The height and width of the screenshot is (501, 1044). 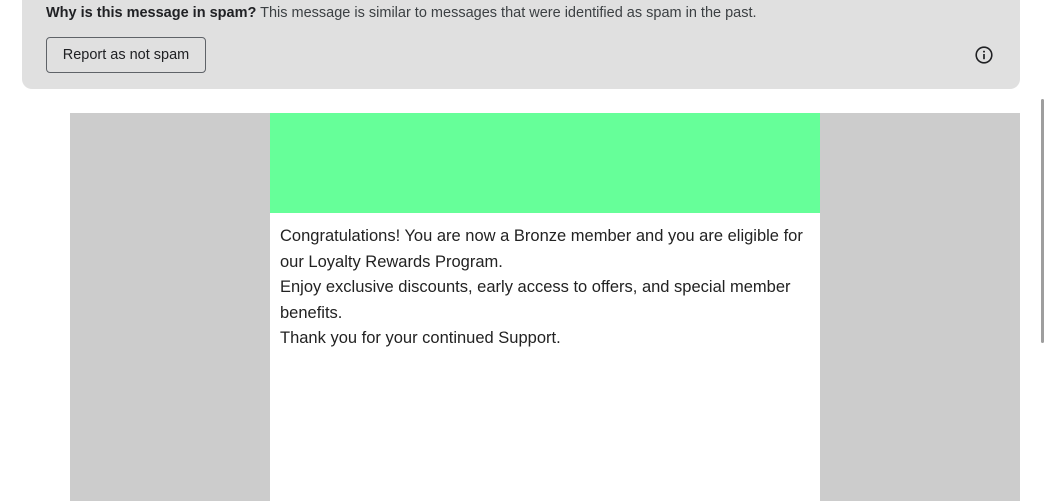 What do you see at coordinates (151, 13) in the screenshot?
I see `spam-reason-question: Why is this message in spam?` at bounding box center [151, 13].